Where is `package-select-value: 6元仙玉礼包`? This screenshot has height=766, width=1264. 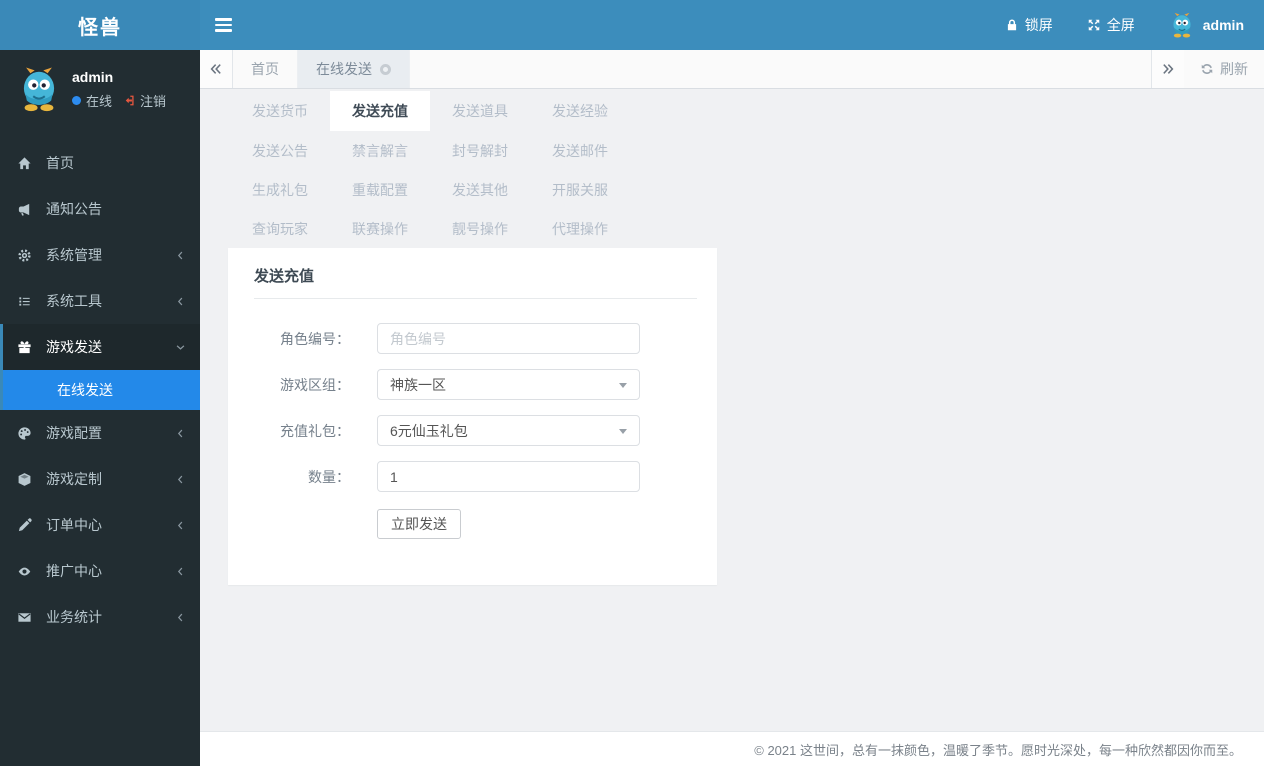
package-select-value: 6元仙玉礼包 is located at coordinates (429, 430).